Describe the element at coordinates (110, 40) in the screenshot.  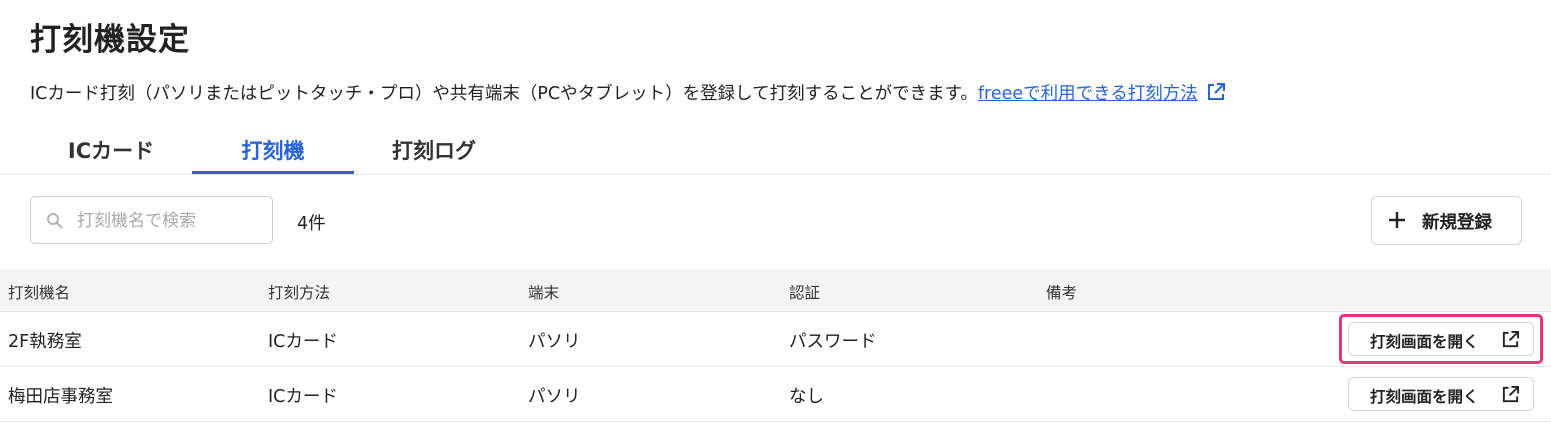
I see `page-title: 打刻機設定` at that location.